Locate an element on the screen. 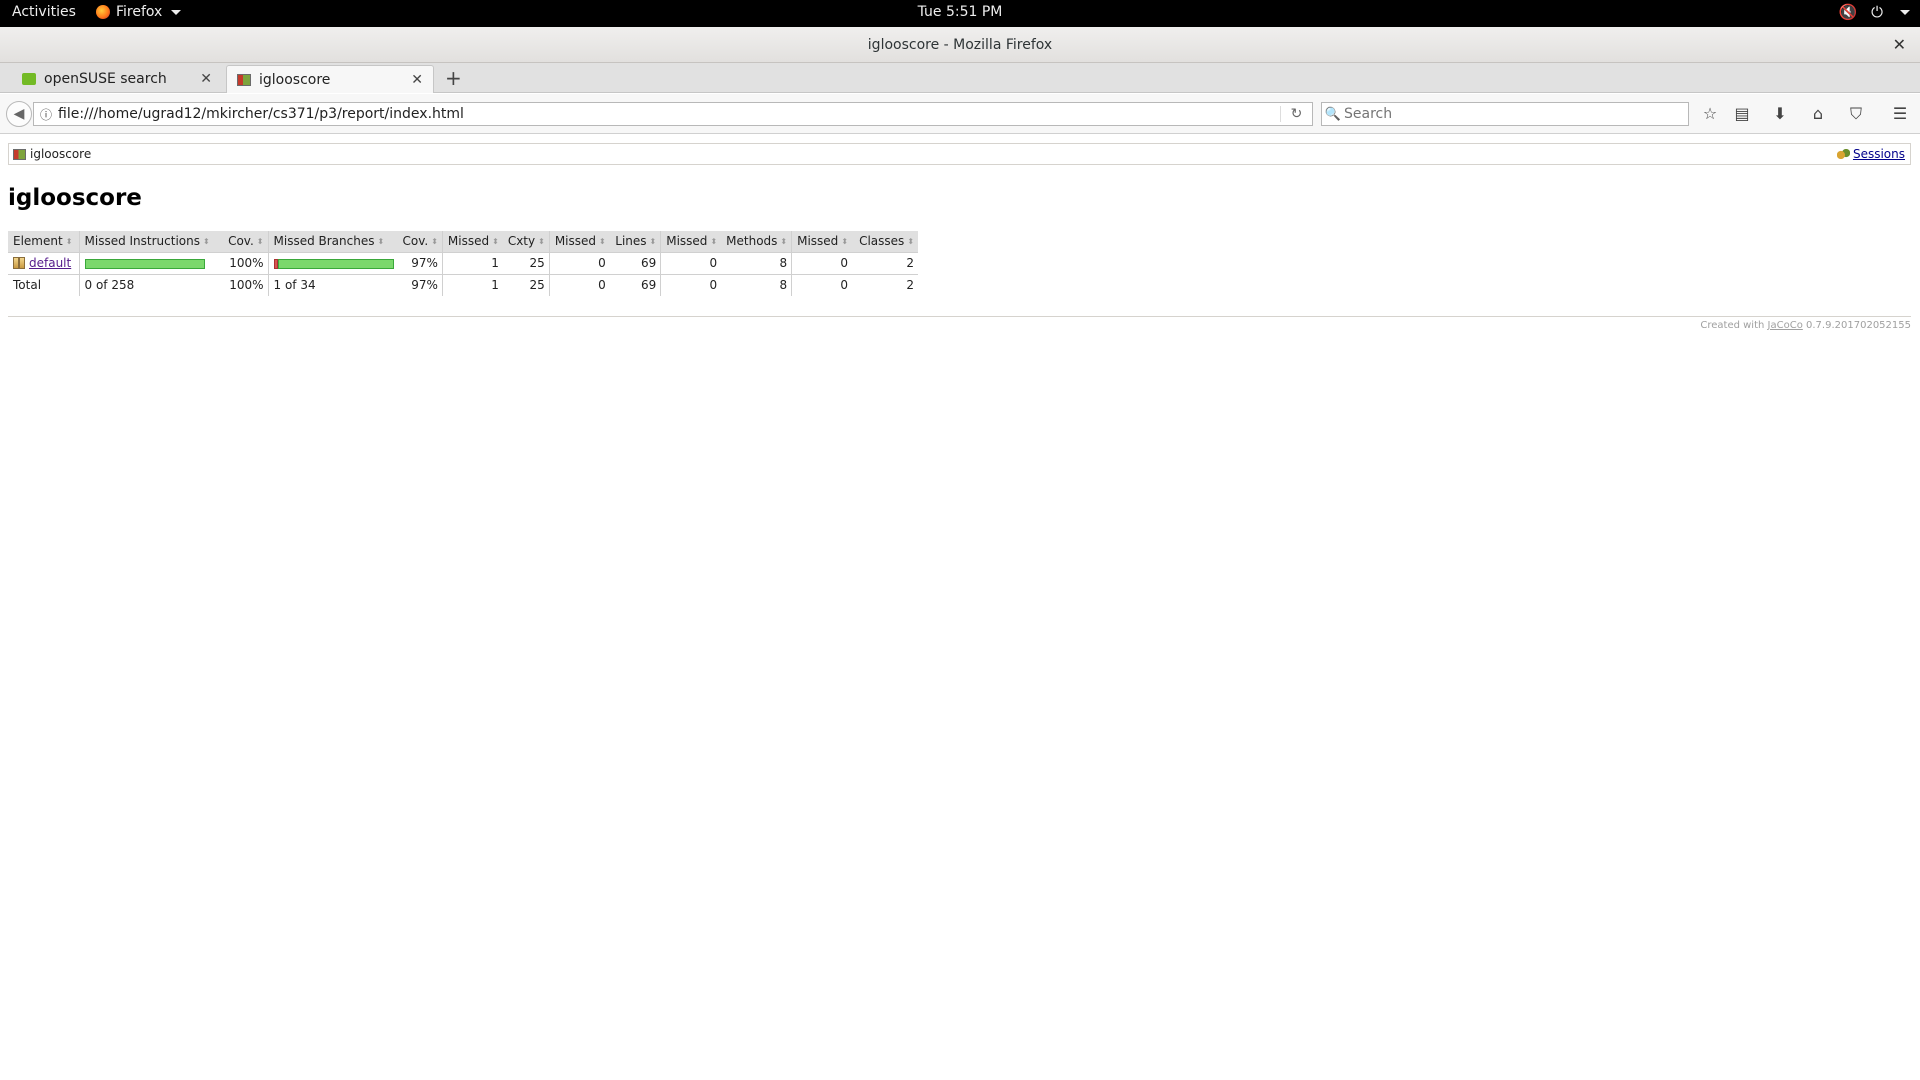 The image size is (1920, 1080). branches-bar-cell is located at coordinates (332, 263).